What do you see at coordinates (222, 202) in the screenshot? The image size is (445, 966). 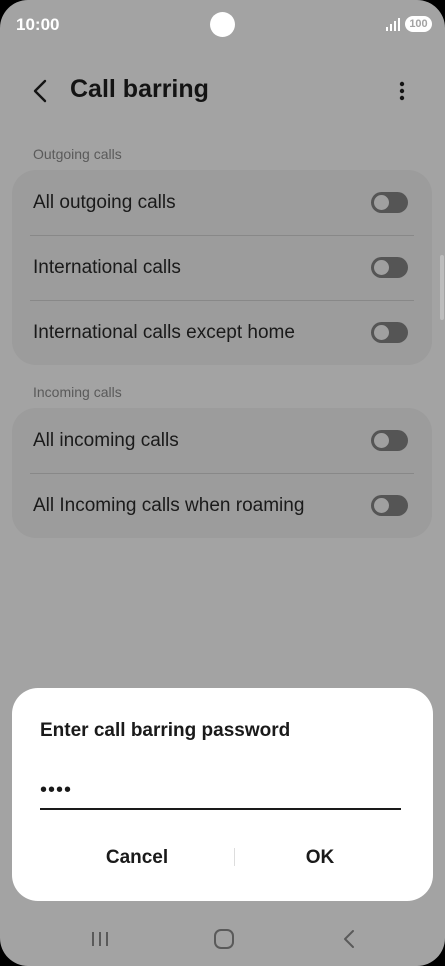 I see `setting-row-all-outgoing: All outgoing calls` at bounding box center [222, 202].